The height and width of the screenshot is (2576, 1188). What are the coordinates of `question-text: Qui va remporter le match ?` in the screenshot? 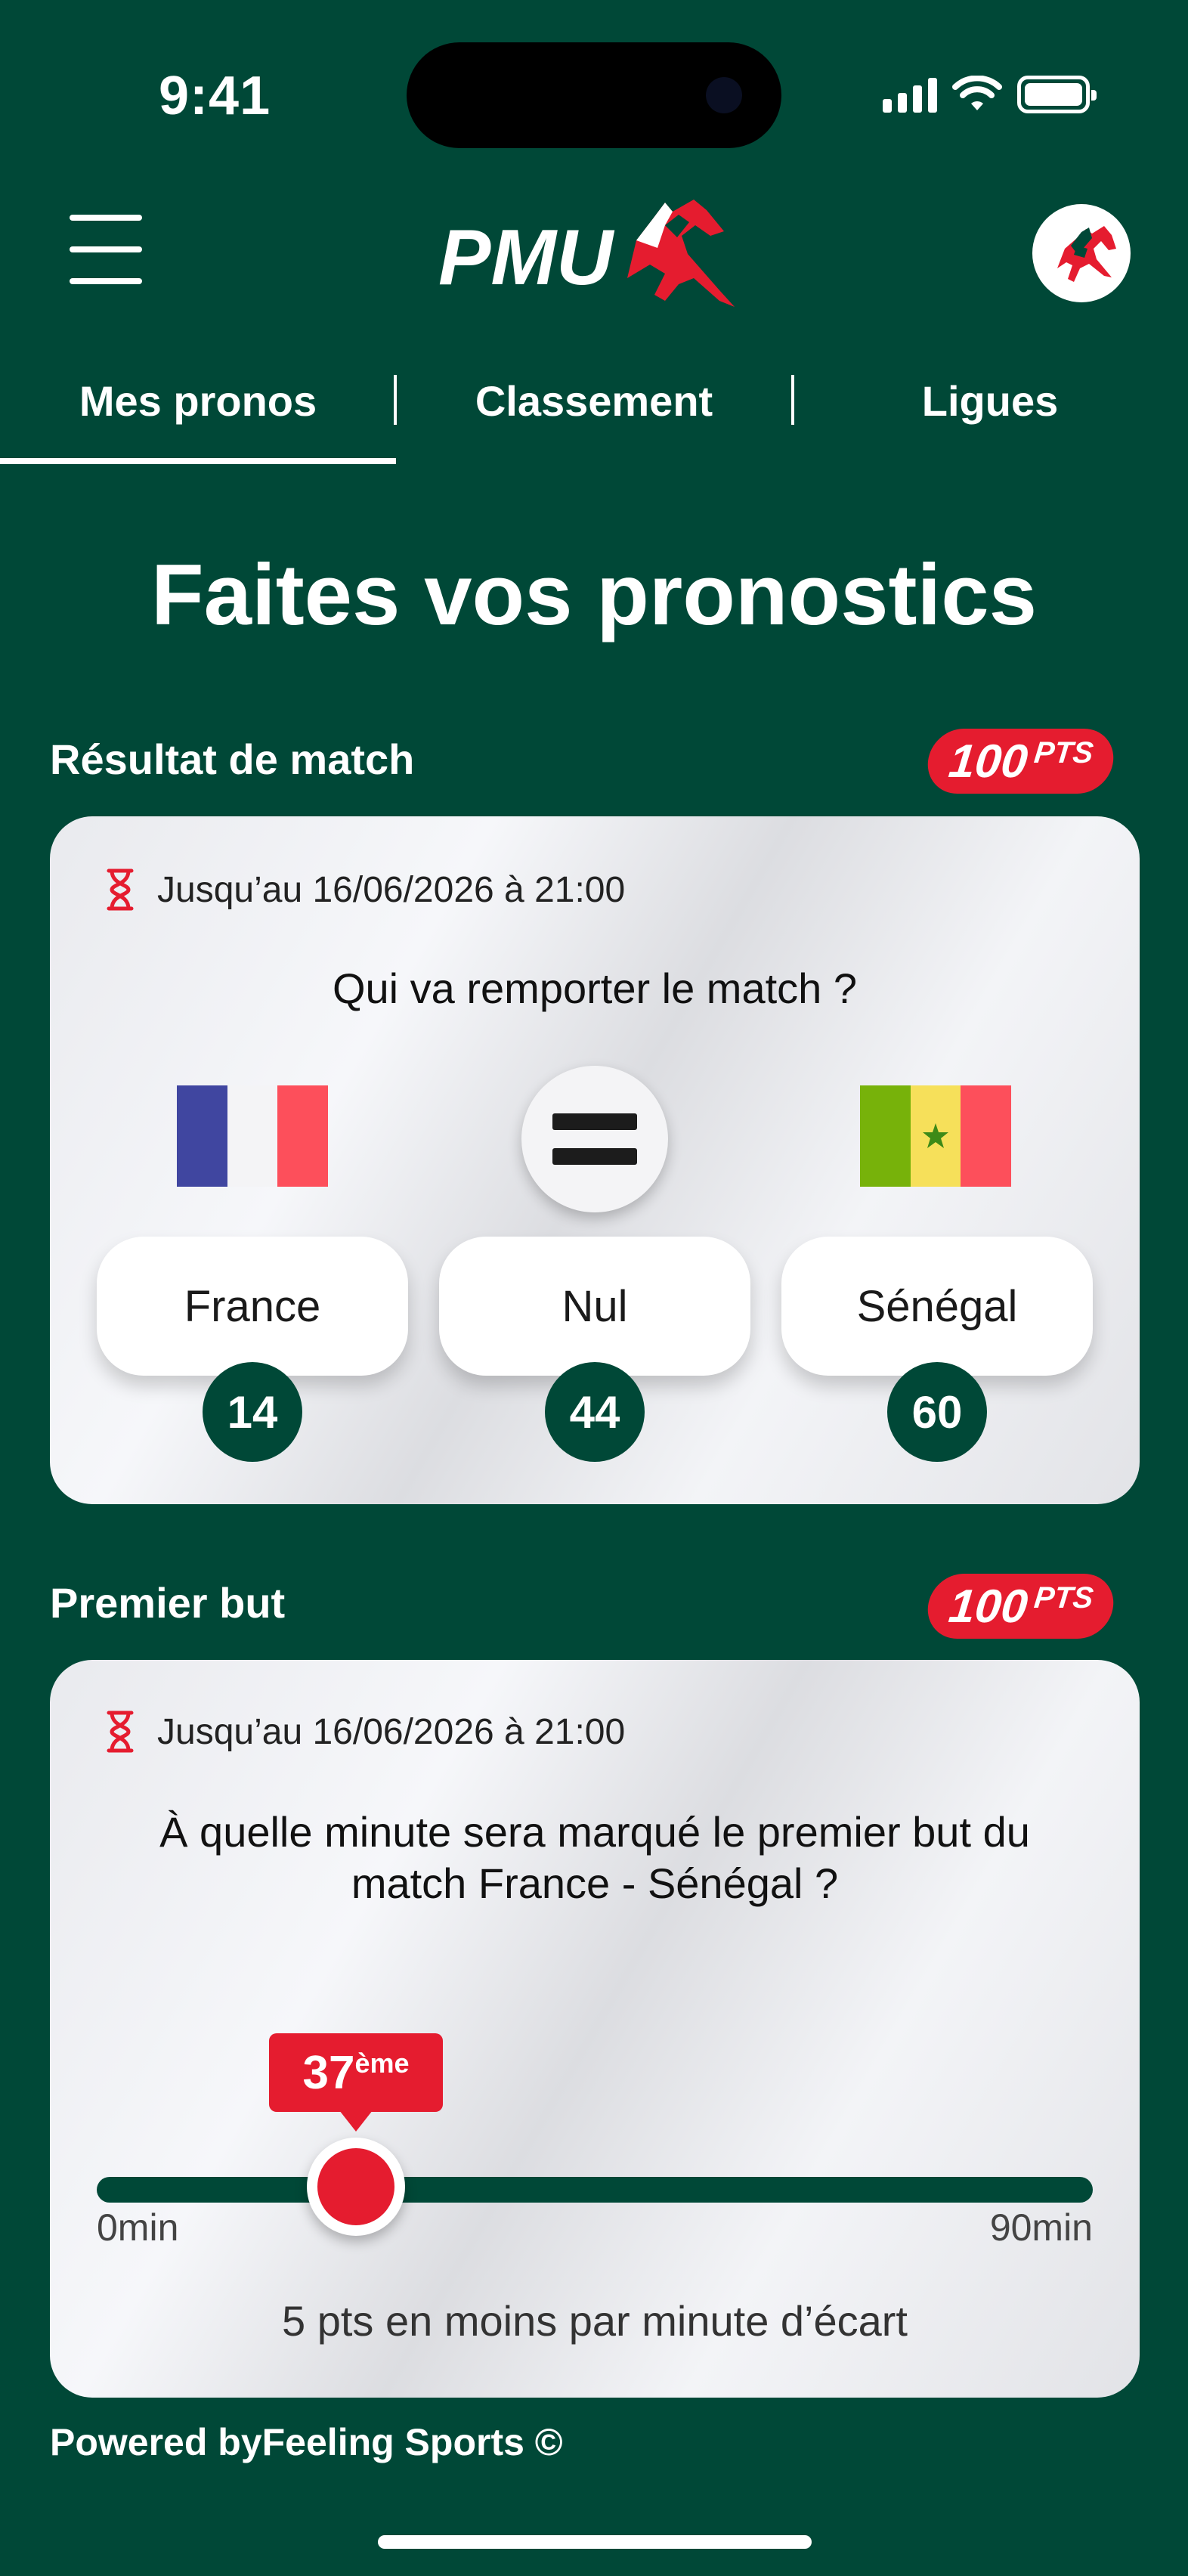 It's located at (595, 988).